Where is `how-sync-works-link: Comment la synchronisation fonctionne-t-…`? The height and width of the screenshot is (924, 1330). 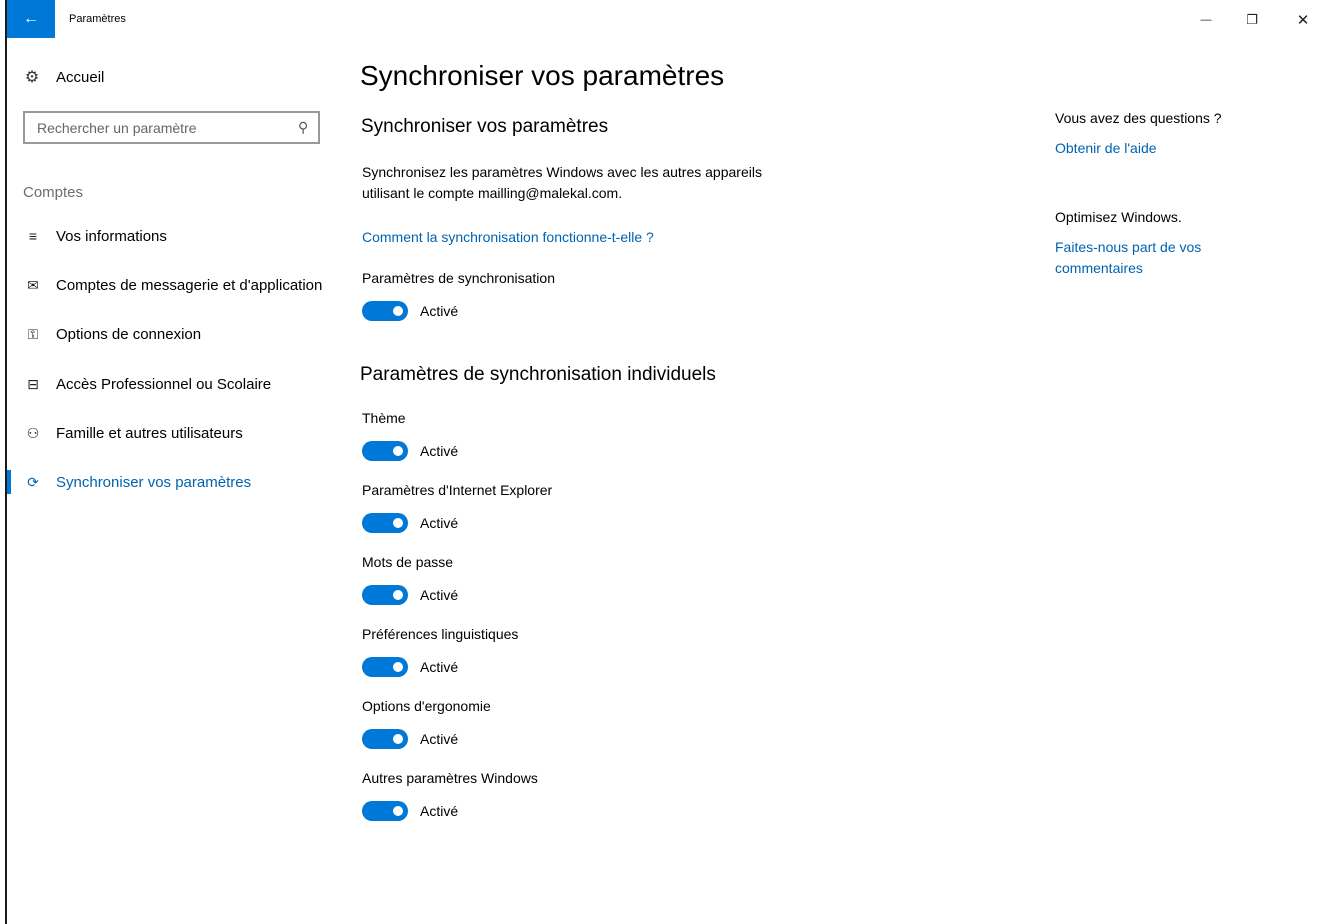
how-sync-works-link: Comment la synchronisation fonctionne-t-… is located at coordinates (508, 237).